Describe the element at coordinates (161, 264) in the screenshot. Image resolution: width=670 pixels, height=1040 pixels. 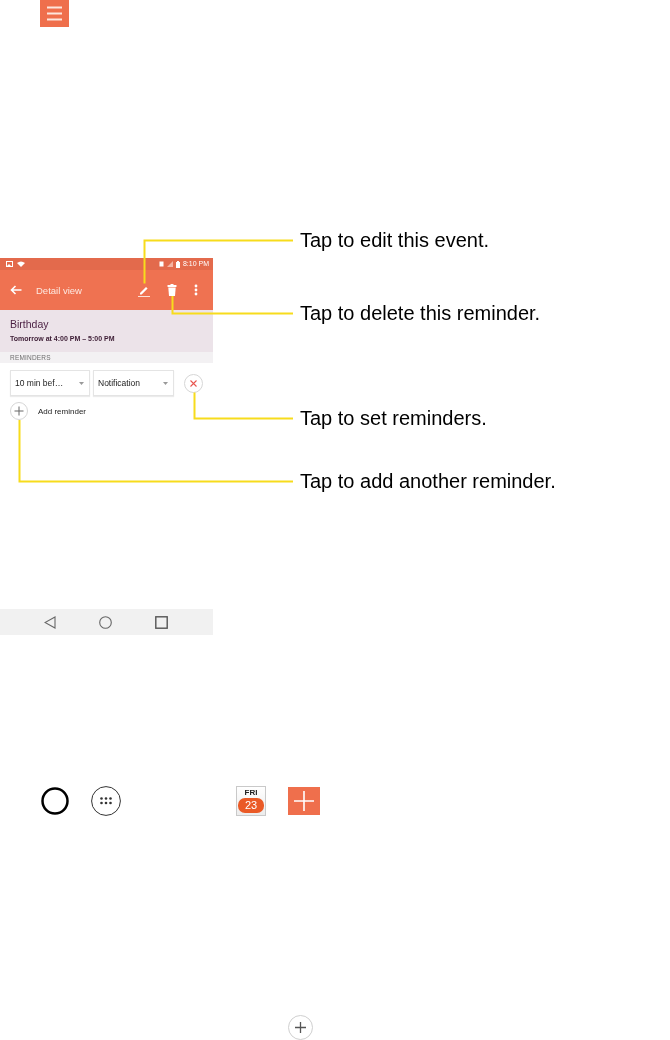
I see `notification-icon` at that location.